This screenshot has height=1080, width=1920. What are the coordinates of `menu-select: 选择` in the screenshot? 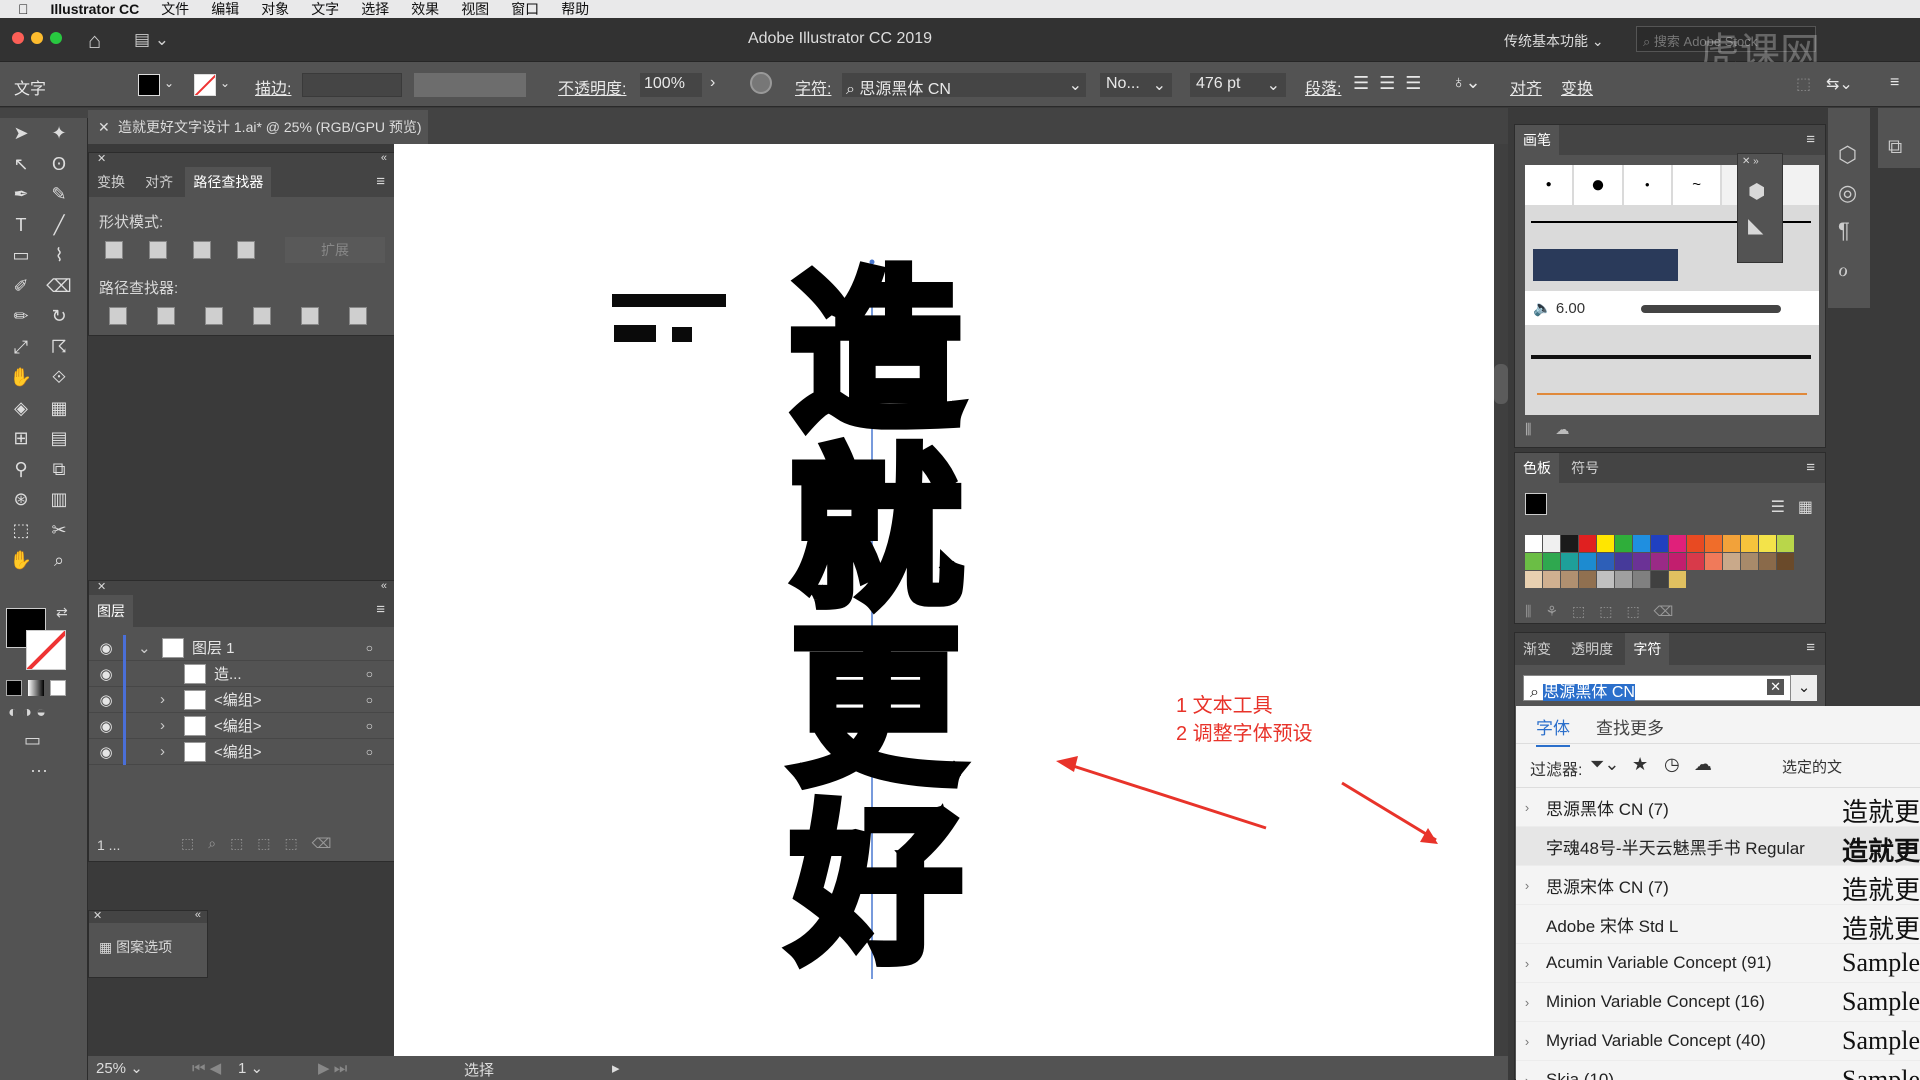 It's located at (375, 9).